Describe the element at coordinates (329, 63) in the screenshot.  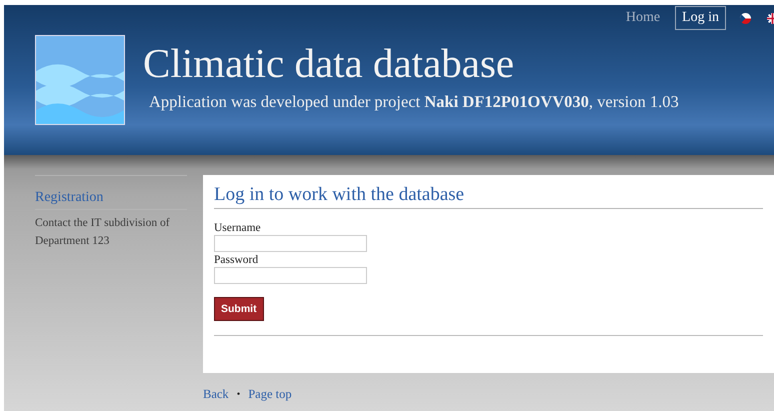
I see `site-title: Climatic data database` at that location.